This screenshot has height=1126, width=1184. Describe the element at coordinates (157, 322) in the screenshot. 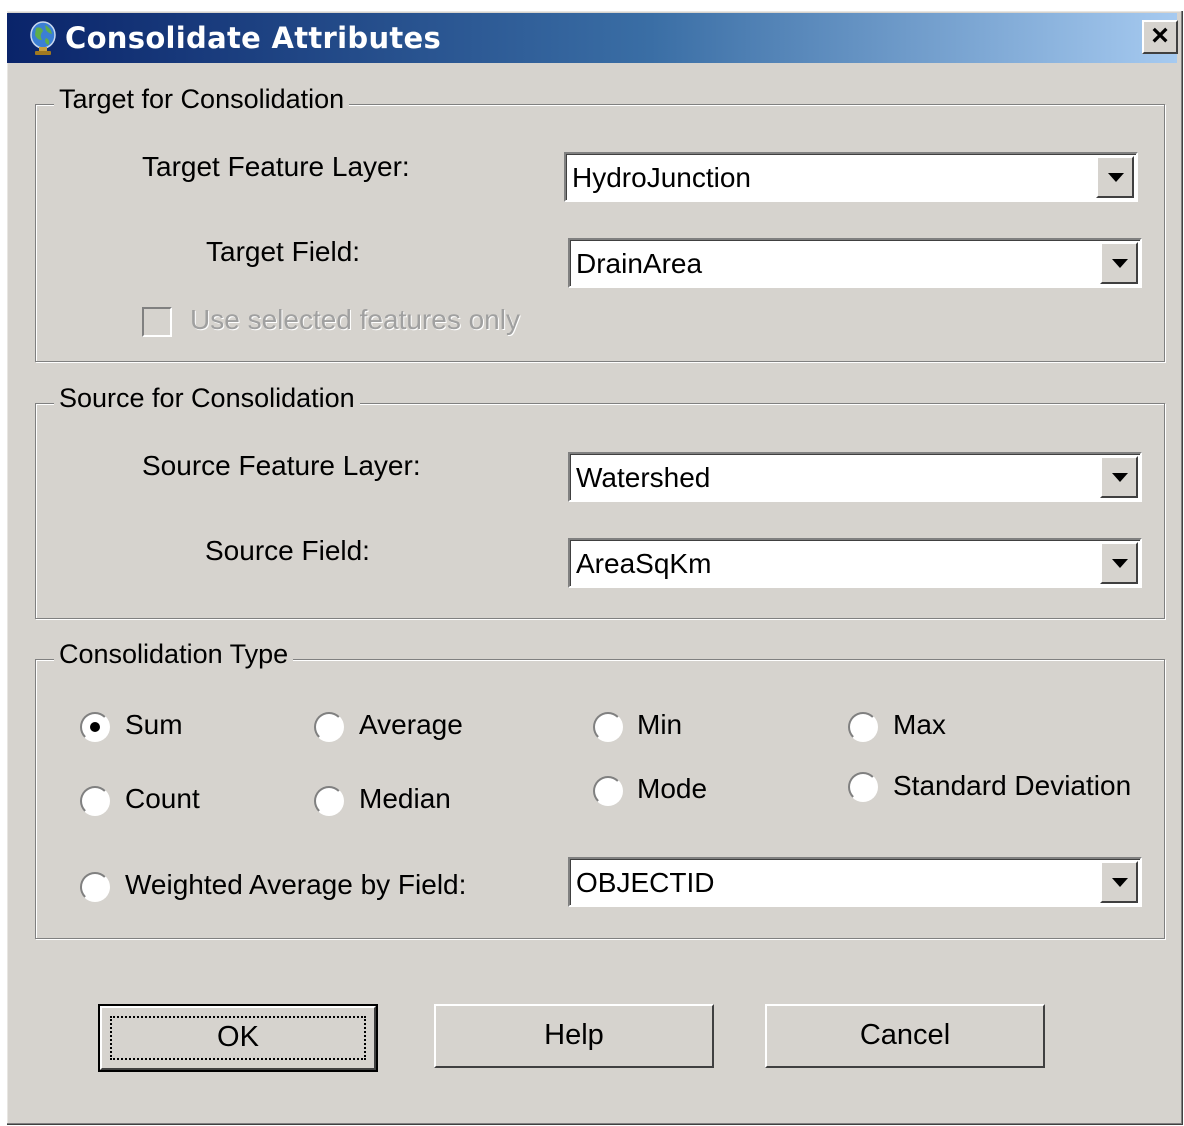

I see `use-selected-checkbox` at that location.